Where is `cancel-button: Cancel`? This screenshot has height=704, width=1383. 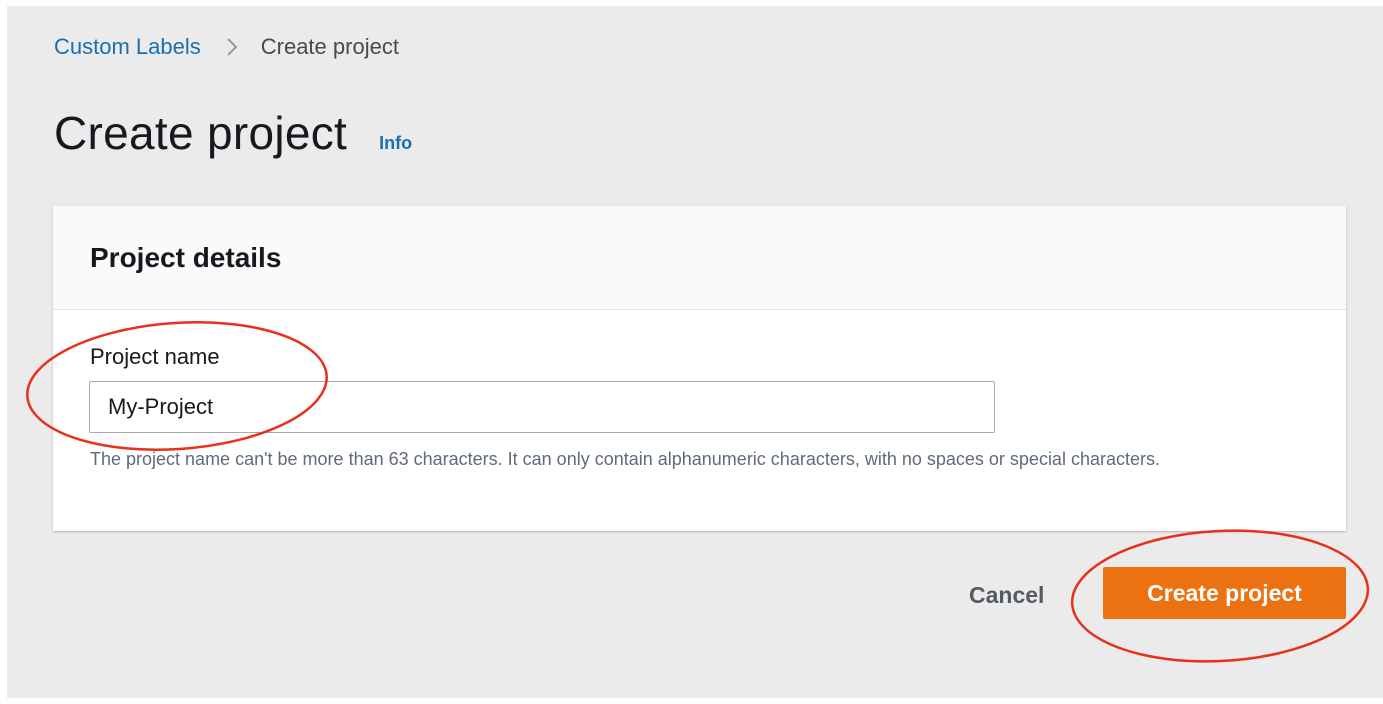 cancel-button: Cancel is located at coordinates (1006, 595).